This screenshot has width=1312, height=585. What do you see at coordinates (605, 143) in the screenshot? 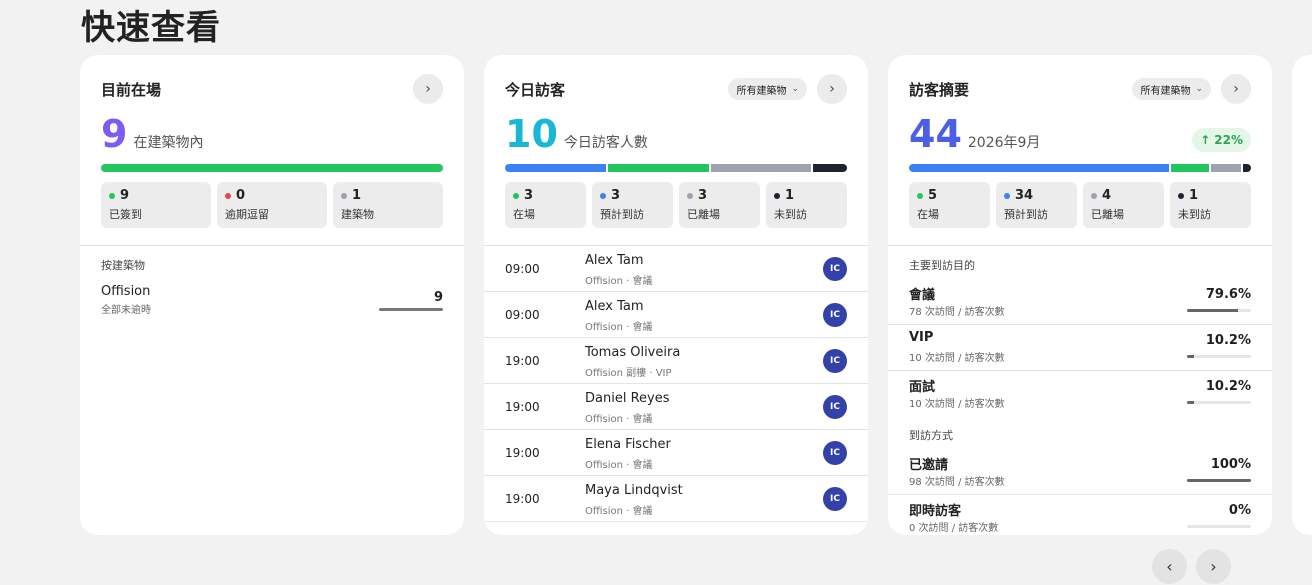
I see `today-count-label: 今日訪客人數` at bounding box center [605, 143].